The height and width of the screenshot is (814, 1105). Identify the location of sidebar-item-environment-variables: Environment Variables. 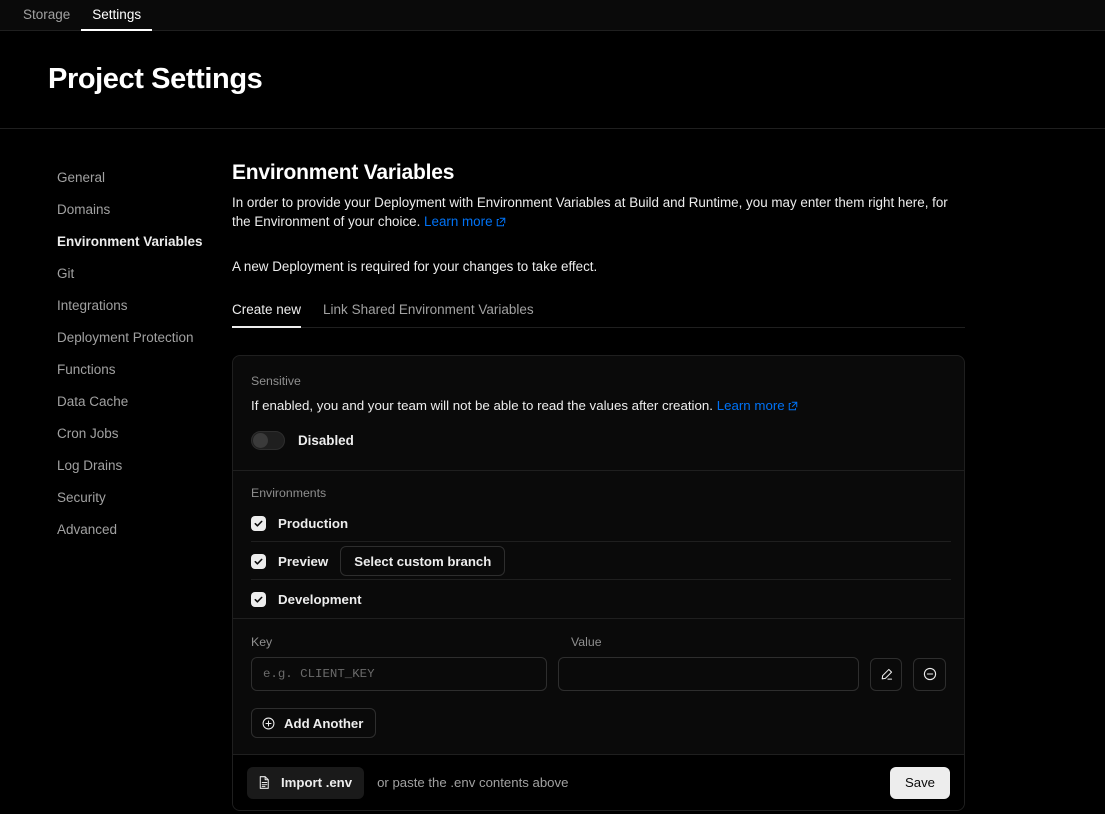
(144, 241).